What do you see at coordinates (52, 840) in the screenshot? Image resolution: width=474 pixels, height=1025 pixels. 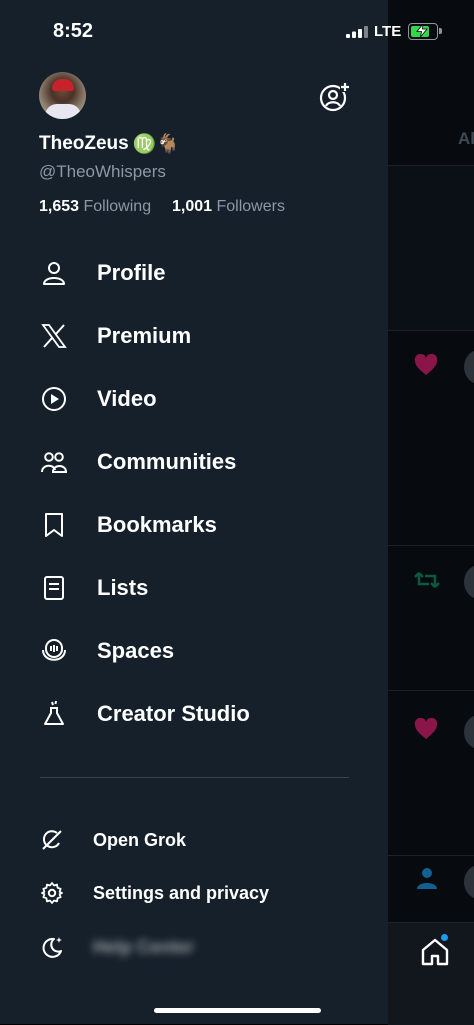 I see `grok-icon` at bounding box center [52, 840].